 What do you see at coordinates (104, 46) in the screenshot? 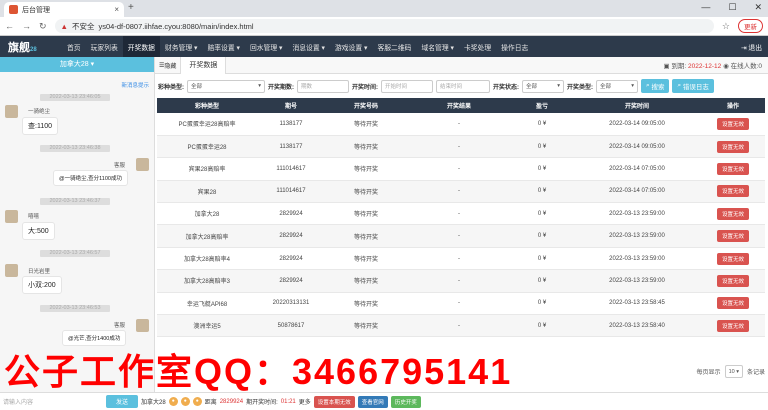
I see `menu-players: 玩家列表` at bounding box center [104, 46].